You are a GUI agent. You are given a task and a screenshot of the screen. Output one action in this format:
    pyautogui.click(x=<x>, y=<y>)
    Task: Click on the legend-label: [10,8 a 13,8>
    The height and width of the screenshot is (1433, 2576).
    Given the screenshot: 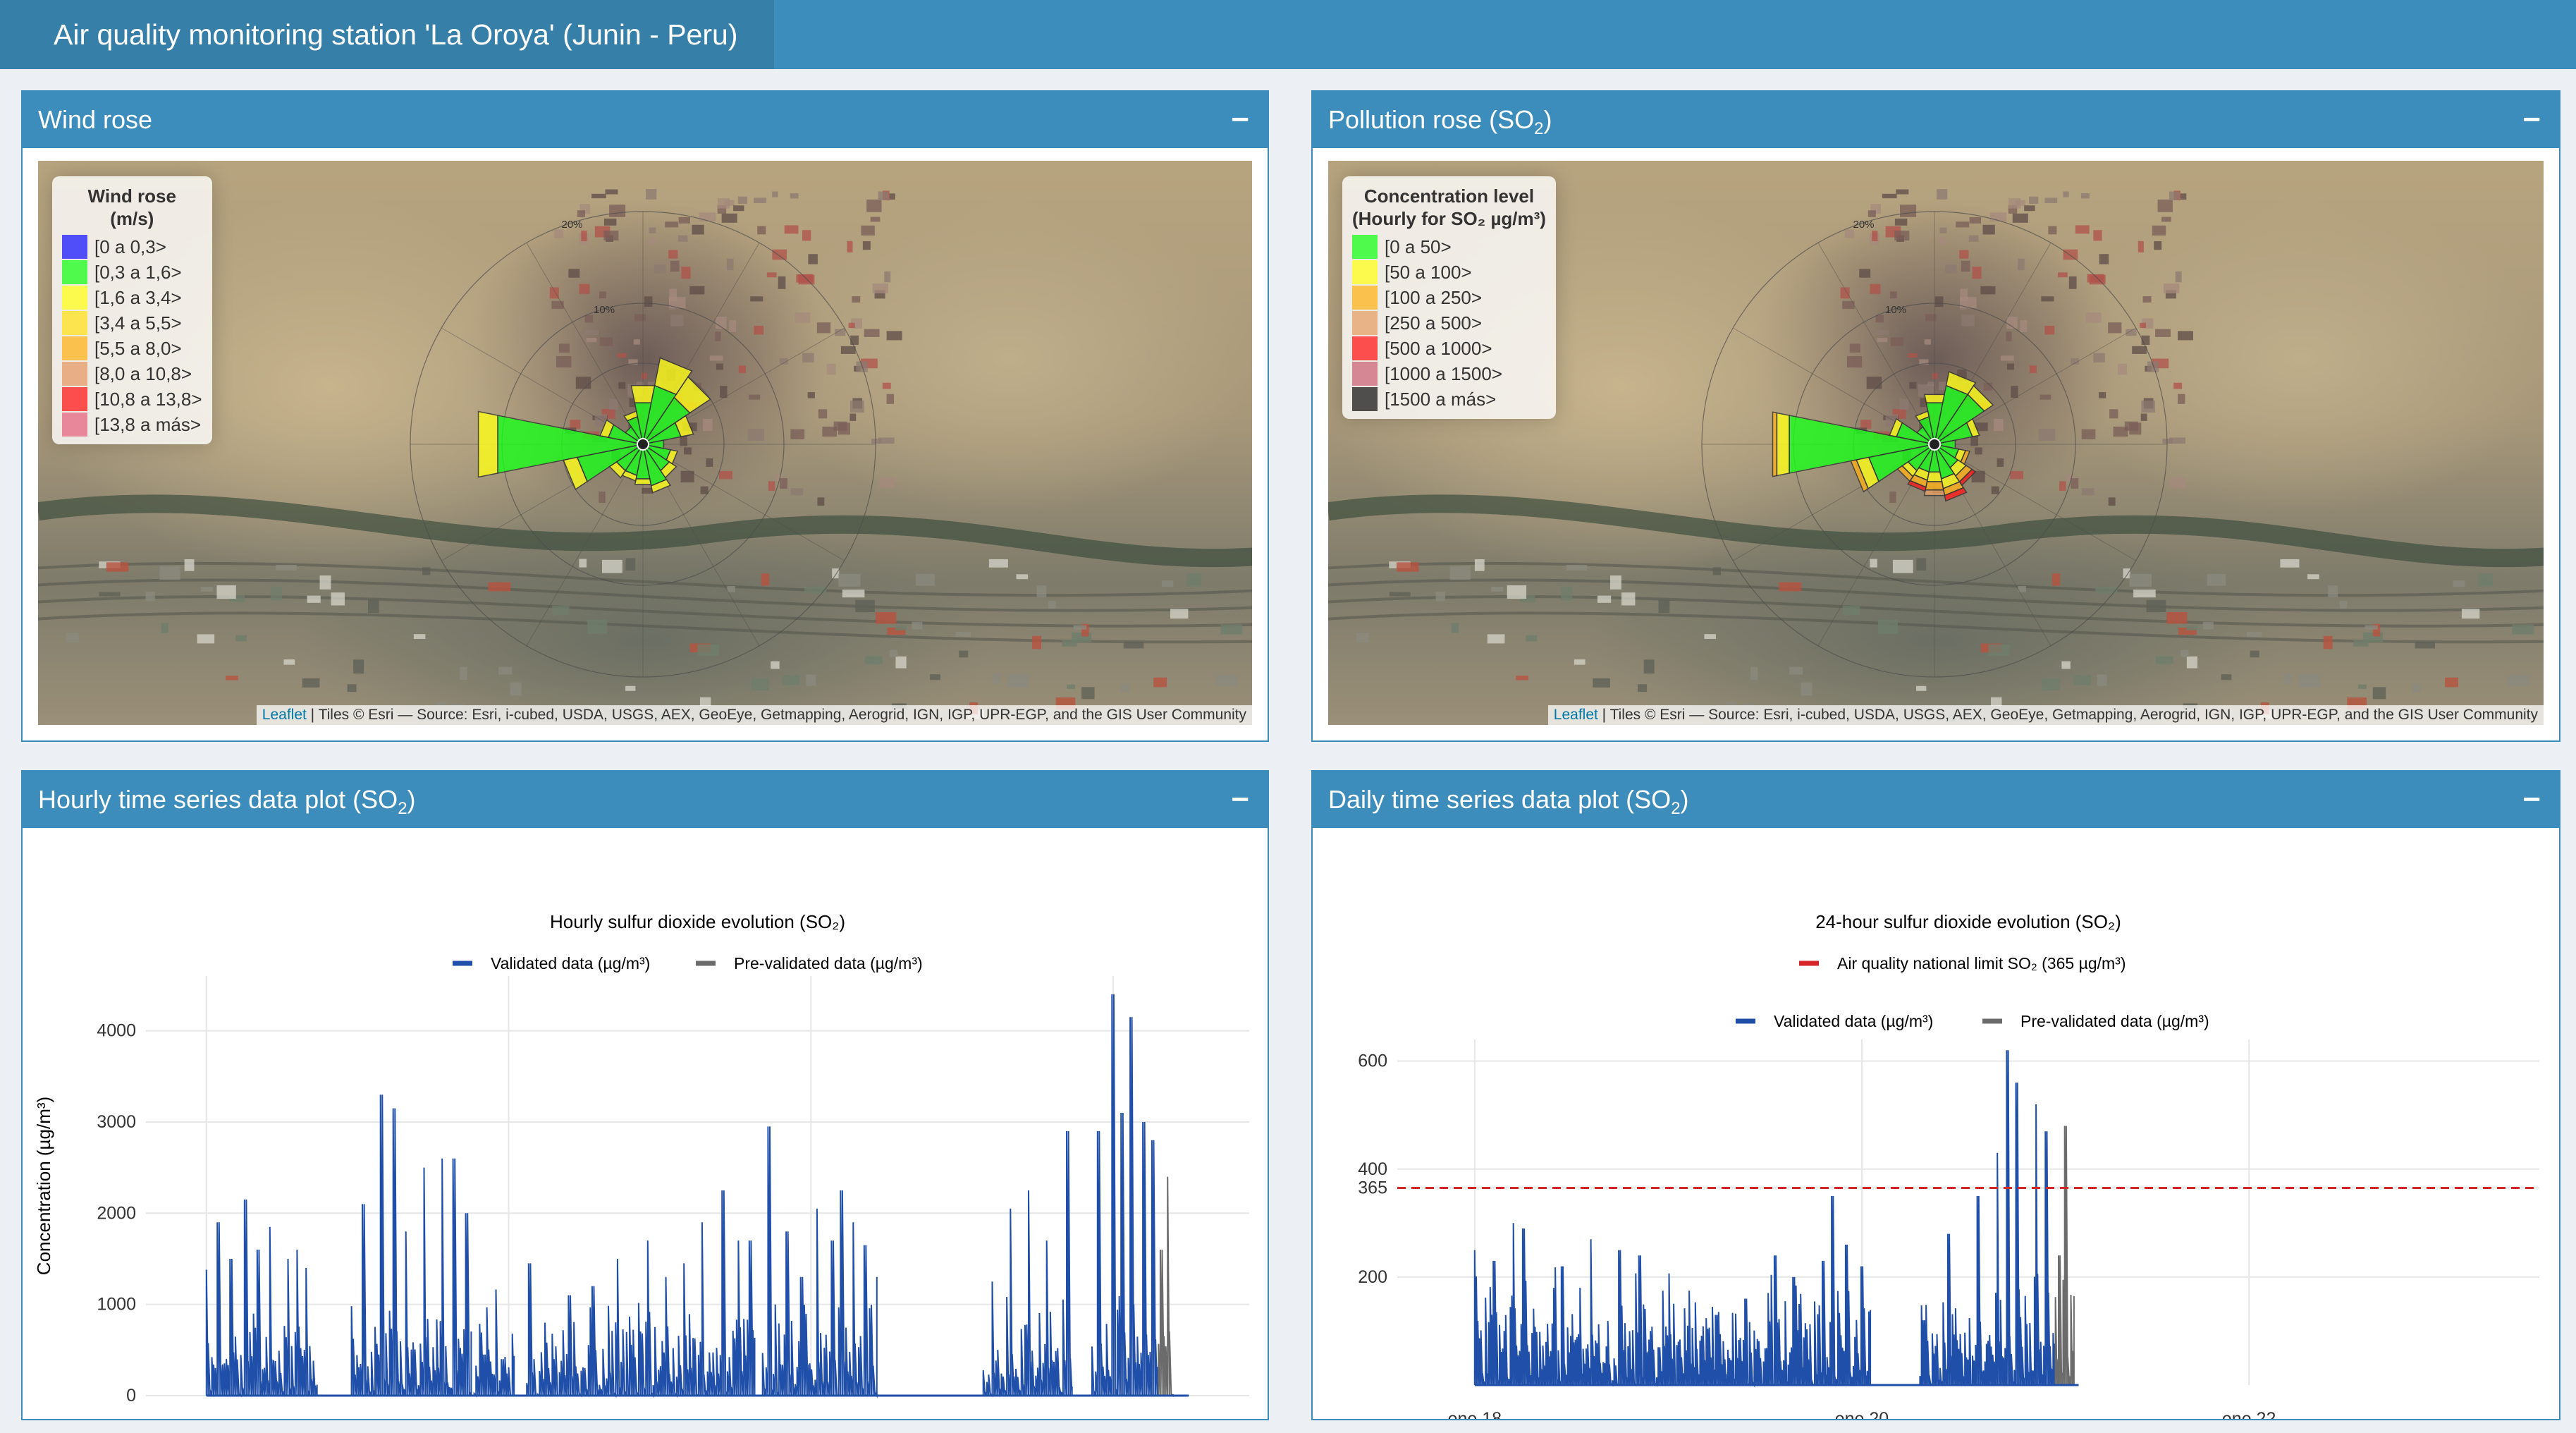 What is the action you would take?
    pyautogui.click(x=148, y=399)
    